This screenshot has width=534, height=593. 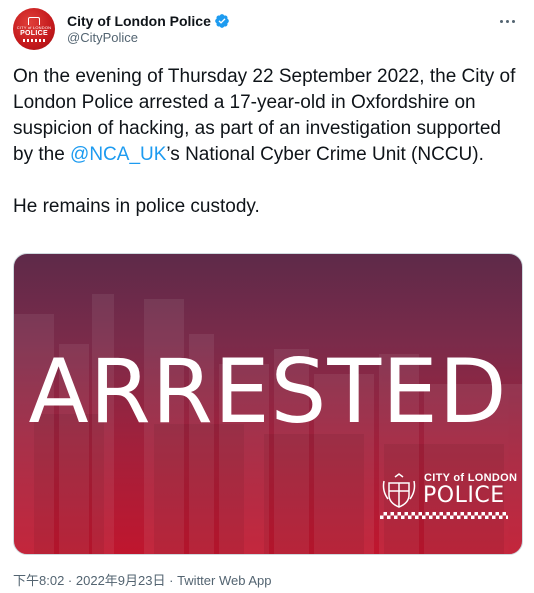 What do you see at coordinates (102, 37) in the screenshot?
I see `handle: @CityPolice` at bounding box center [102, 37].